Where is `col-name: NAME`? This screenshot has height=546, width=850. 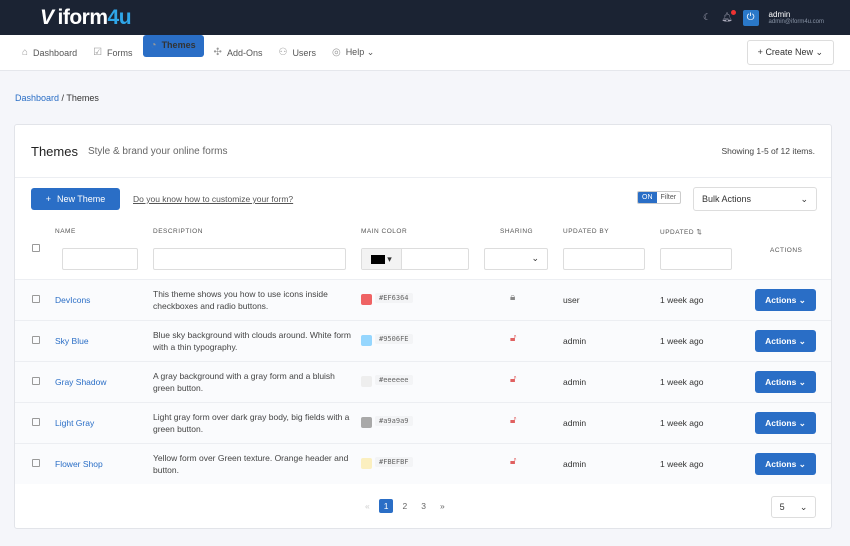
col-name: NAME is located at coordinates (65, 231).